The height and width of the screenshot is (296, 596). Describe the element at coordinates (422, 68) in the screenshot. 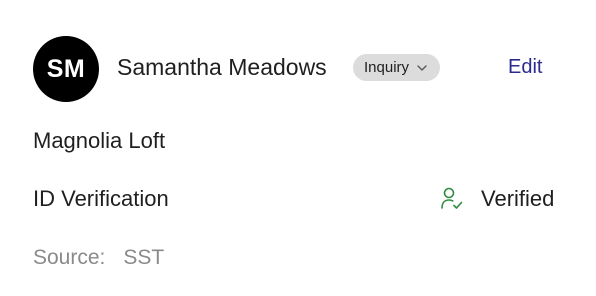

I see `chevron-down-icon` at that location.